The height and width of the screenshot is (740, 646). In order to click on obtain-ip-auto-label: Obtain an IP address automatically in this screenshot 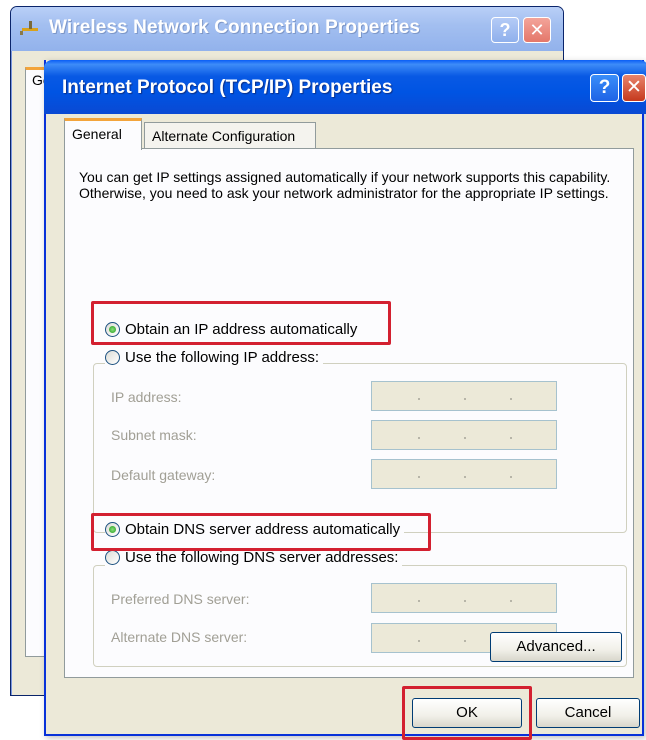, I will do `click(241, 329)`.